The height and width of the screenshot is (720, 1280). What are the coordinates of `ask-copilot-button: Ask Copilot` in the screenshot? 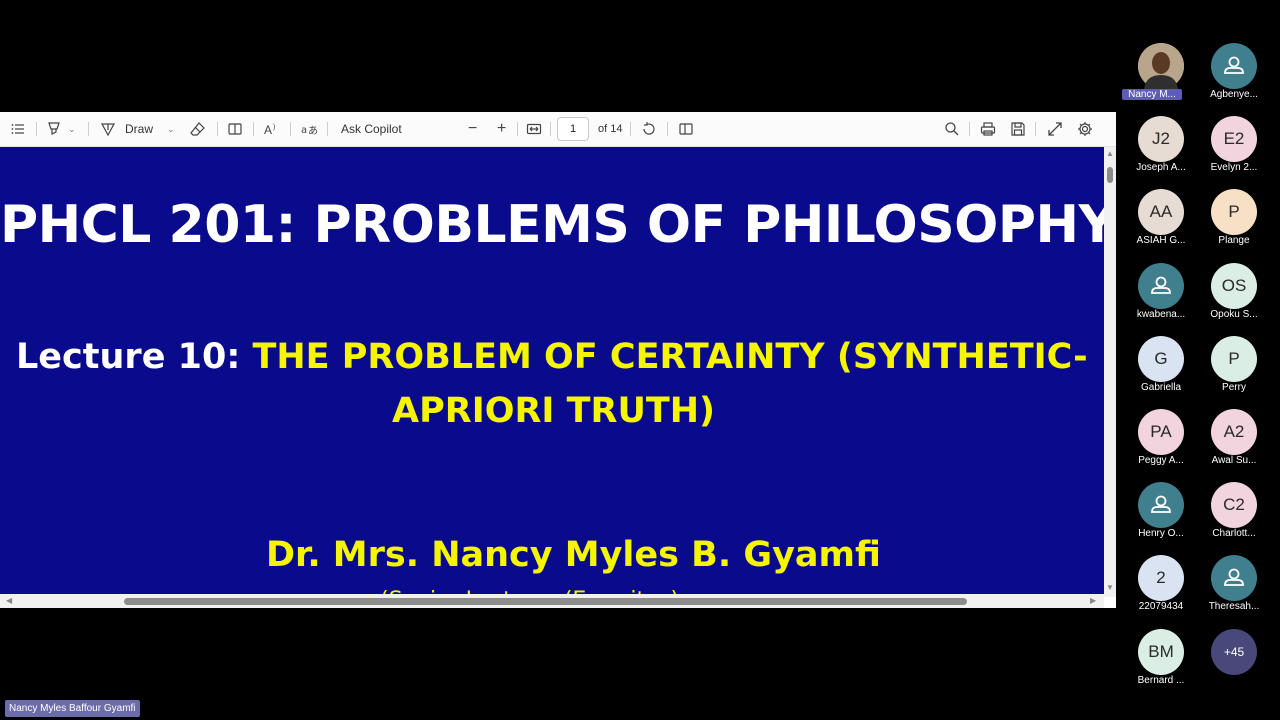 It's located at (371, 129).